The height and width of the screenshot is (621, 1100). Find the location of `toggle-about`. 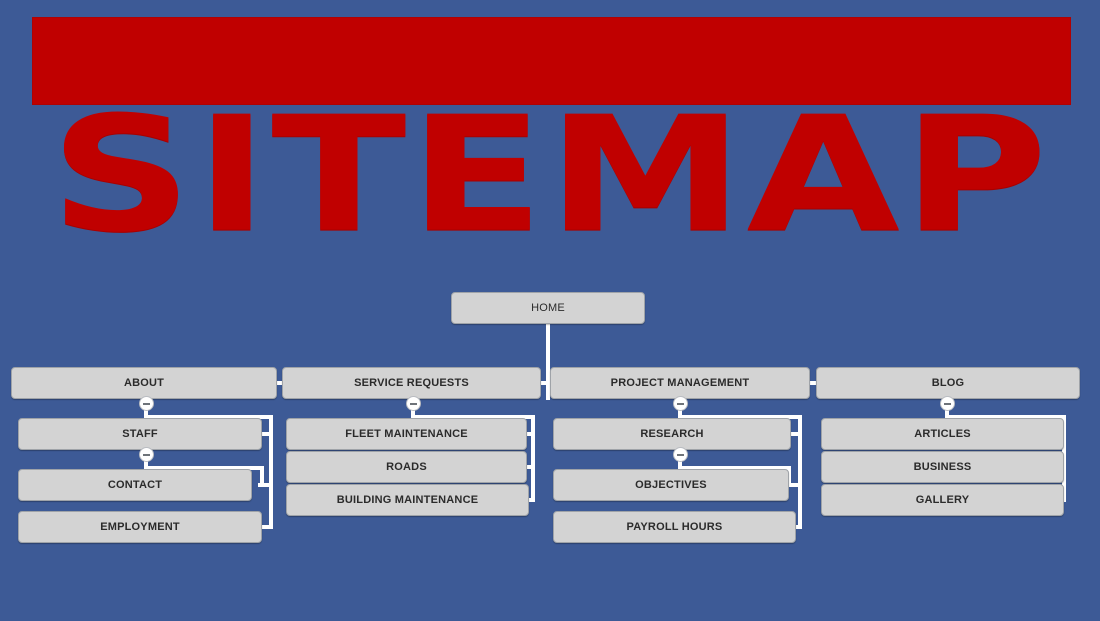

toggle-about is located at coordinates (146, 403).